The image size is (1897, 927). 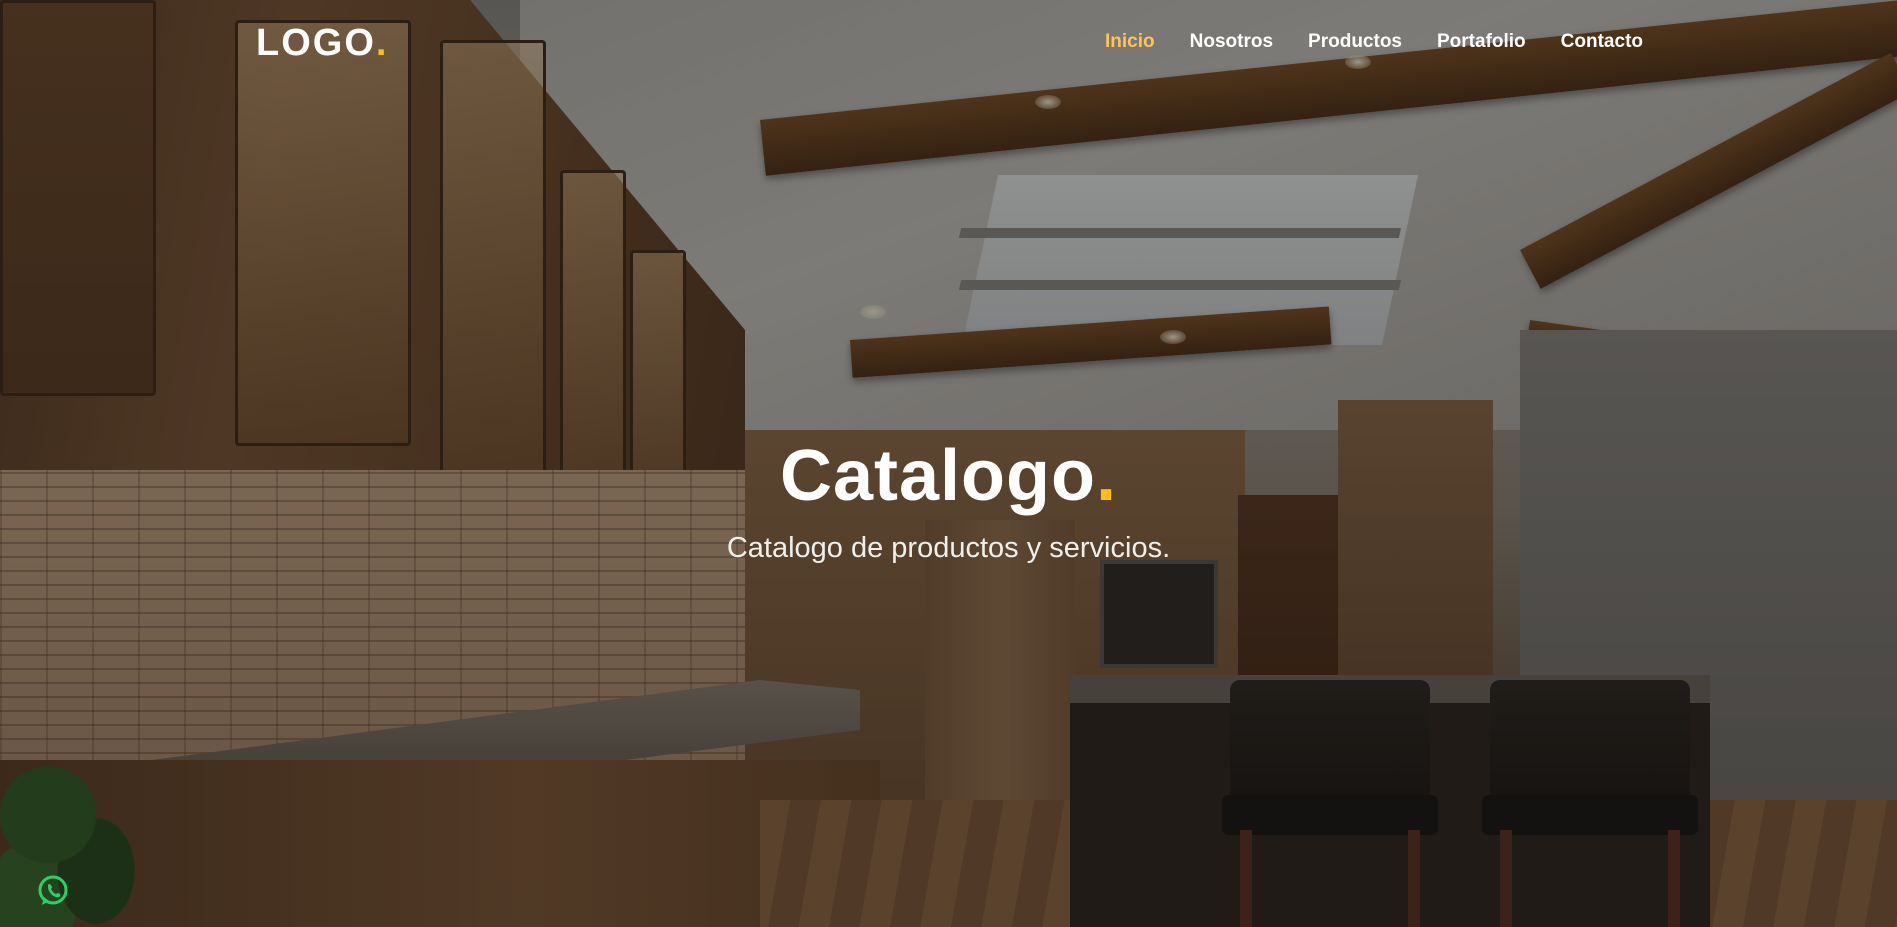 I want to click on nav-link-productos: Productos, so click(x=1355, y=42).